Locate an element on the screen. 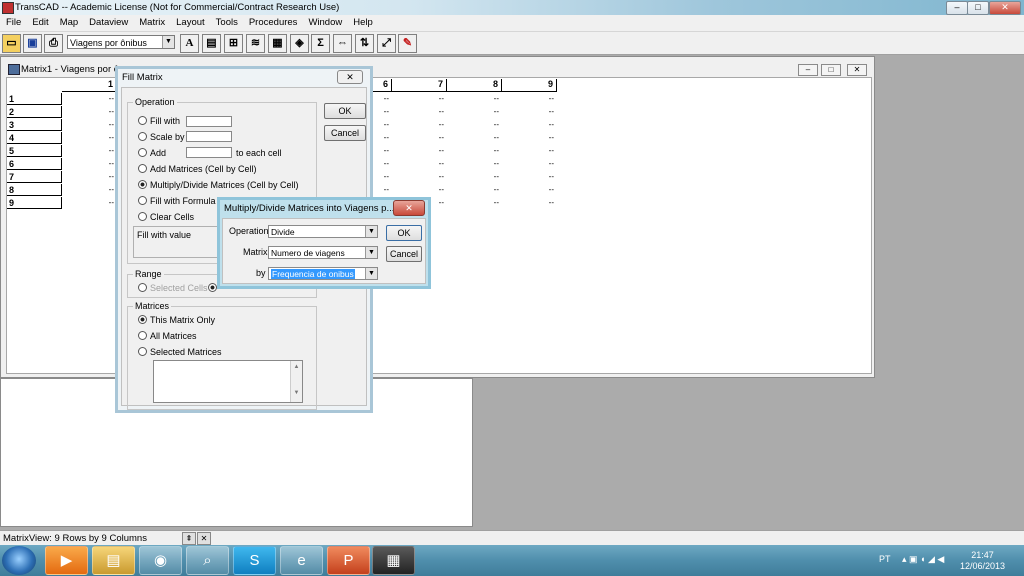 The height and width of the screenshot is (576, 1024). internet-explorer-icon: e is located at coordinates (301, 560).